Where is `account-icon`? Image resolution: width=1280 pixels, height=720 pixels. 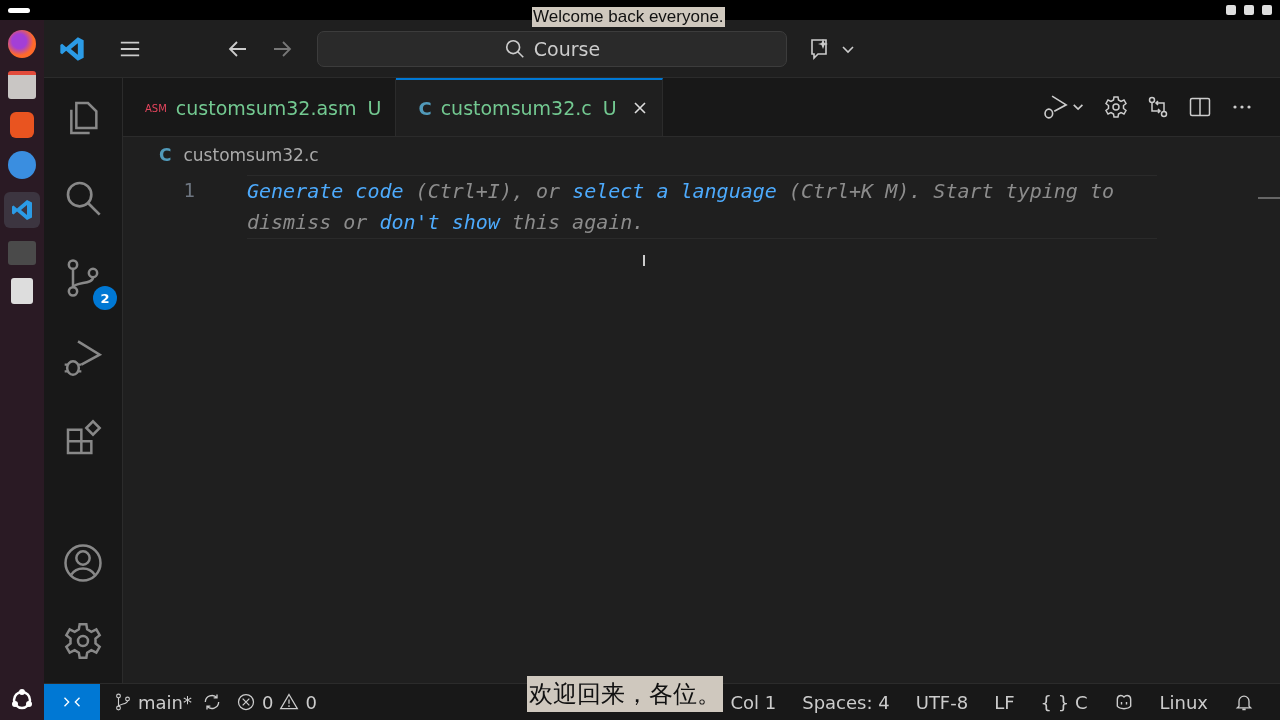
account-icon is located at coordinates (83, 563).